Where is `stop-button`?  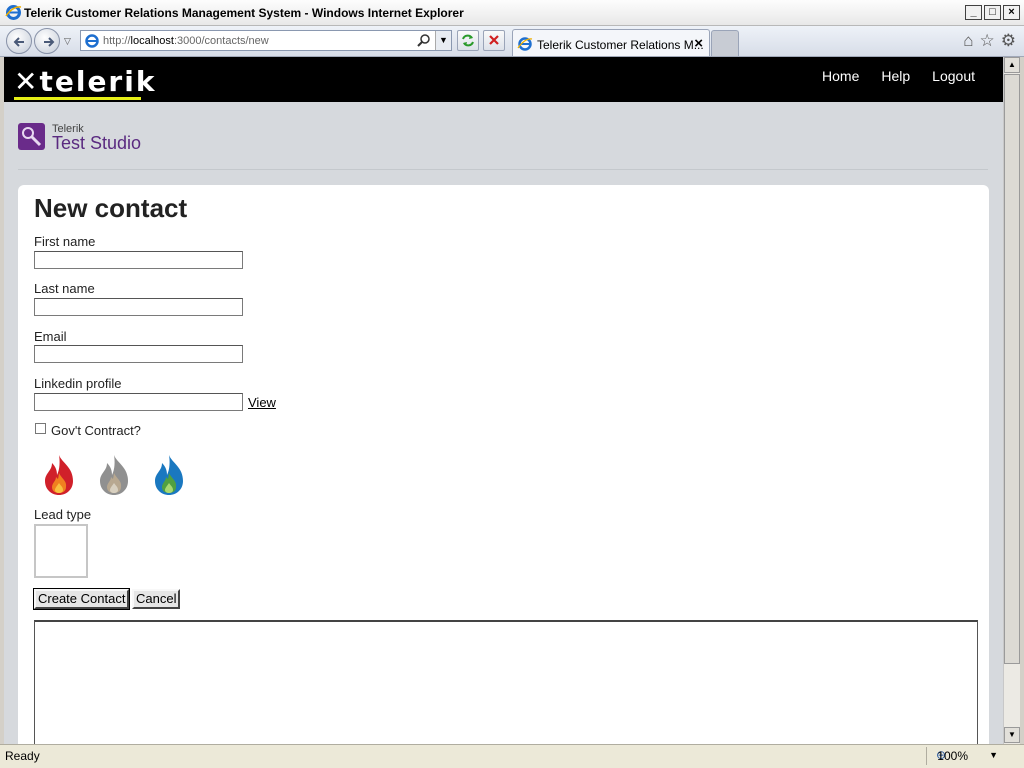 stop-button is located at coordinates (494, 40).